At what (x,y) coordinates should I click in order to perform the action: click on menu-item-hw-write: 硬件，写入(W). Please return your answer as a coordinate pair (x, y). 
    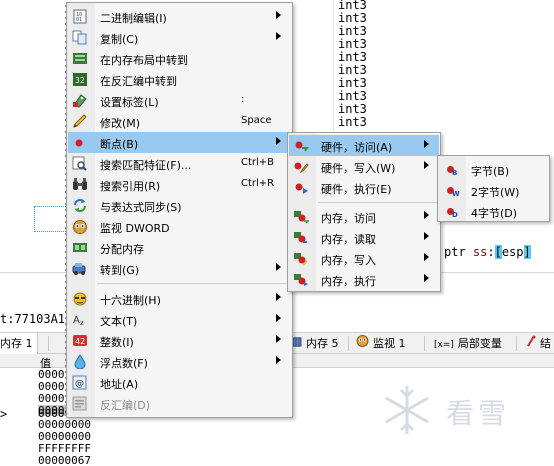
    Looking at the image, I should click on (364, 166).